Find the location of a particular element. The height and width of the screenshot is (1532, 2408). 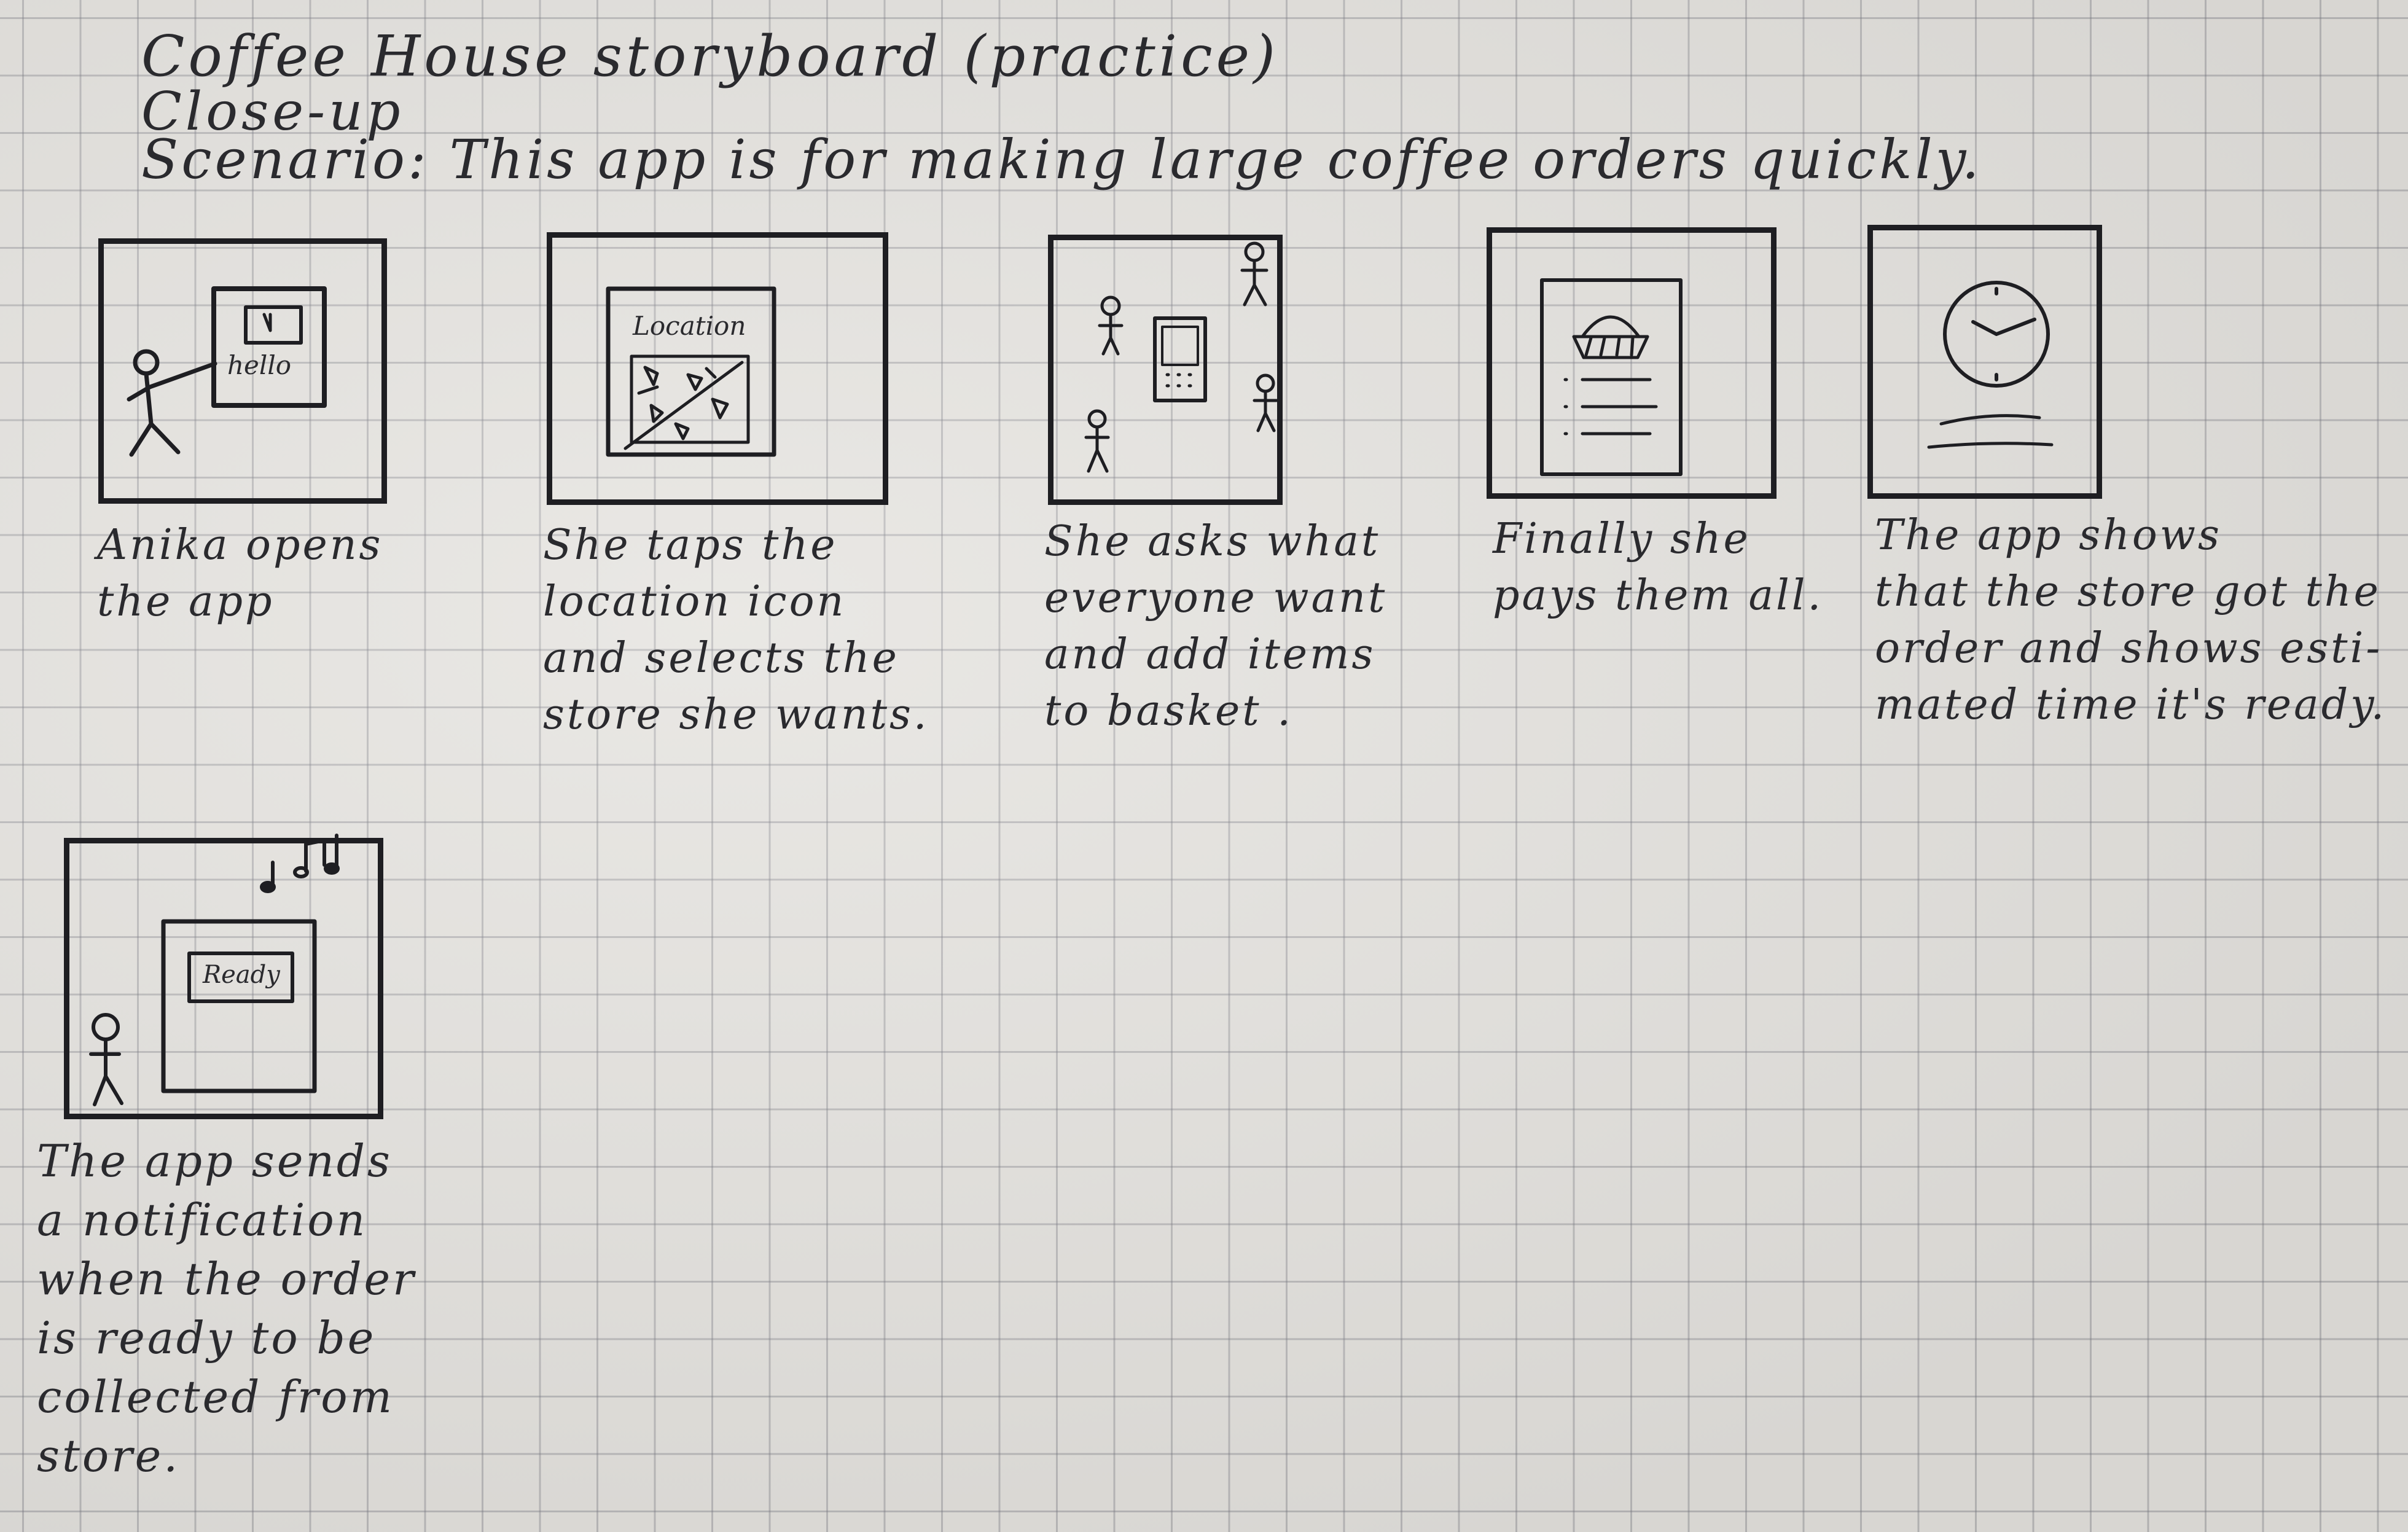

music-notes-icon is located at coordinates (300, 864).